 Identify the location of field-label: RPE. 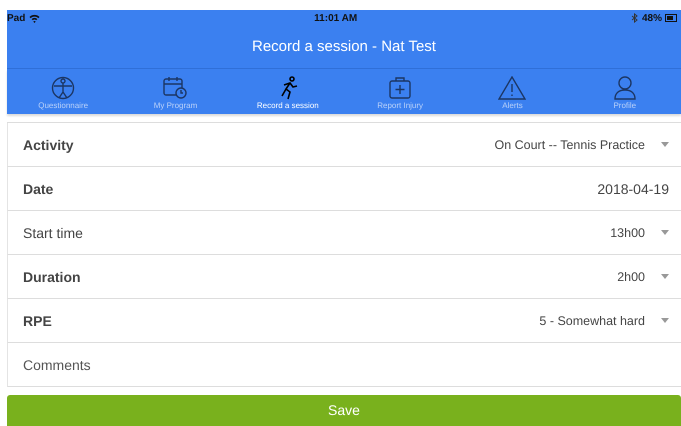
(37, 320).